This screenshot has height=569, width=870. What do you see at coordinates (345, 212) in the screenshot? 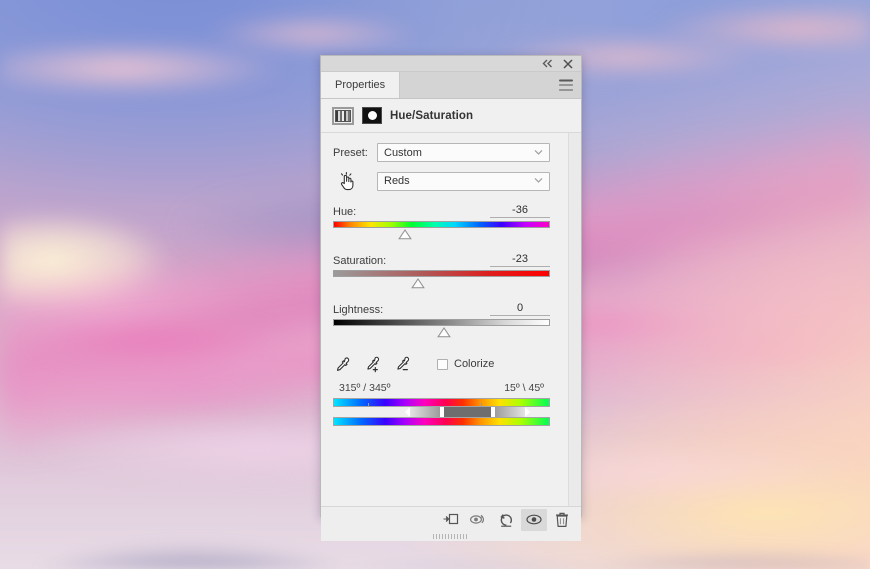
I see `hue-label: Hue:` at bounding box center [345, 212].